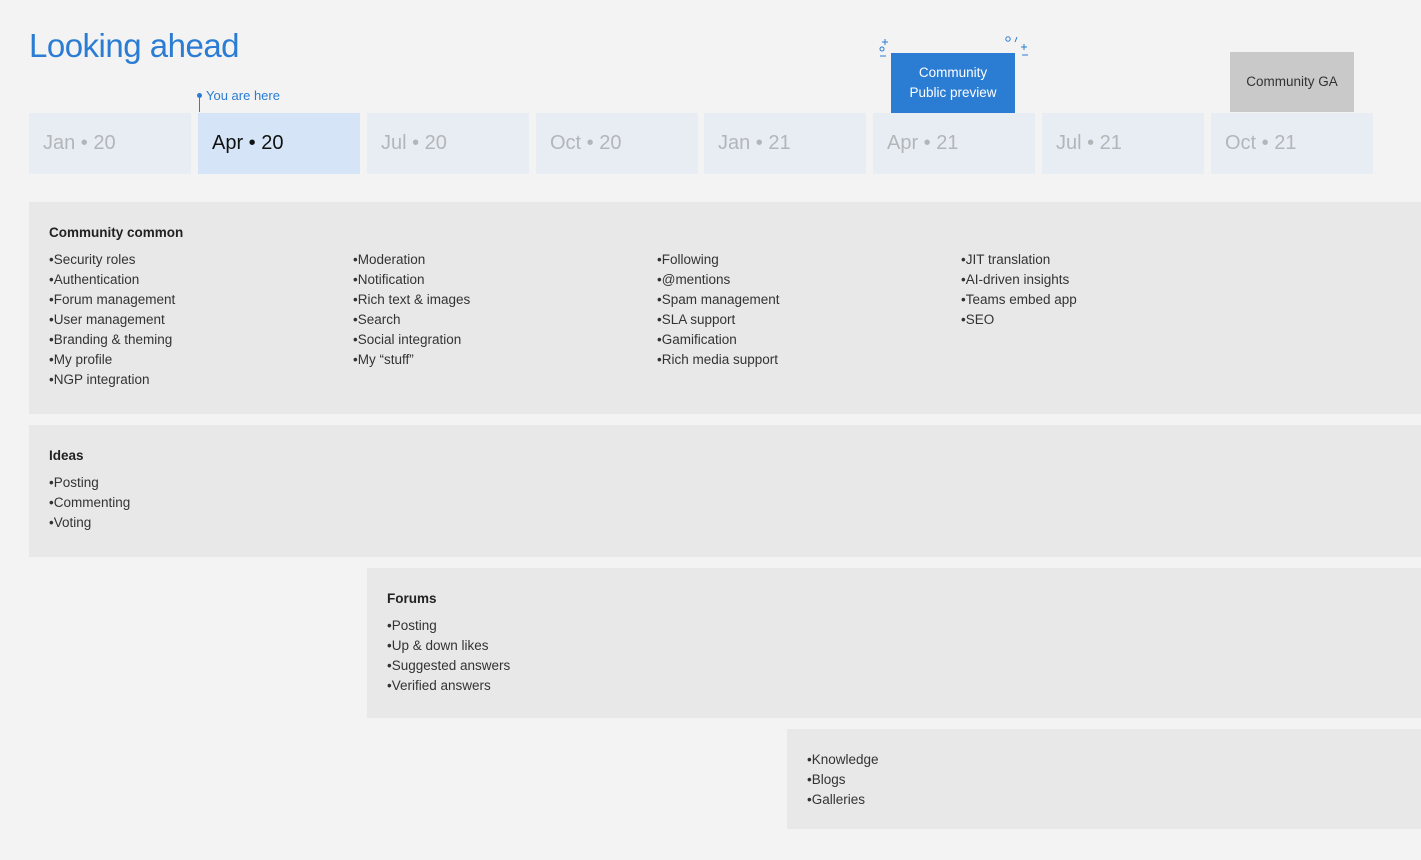  What do you see at coordinates (112, 300) in the screenshot?
I see `list-item: Forum management` at bounding box center [112, 300].